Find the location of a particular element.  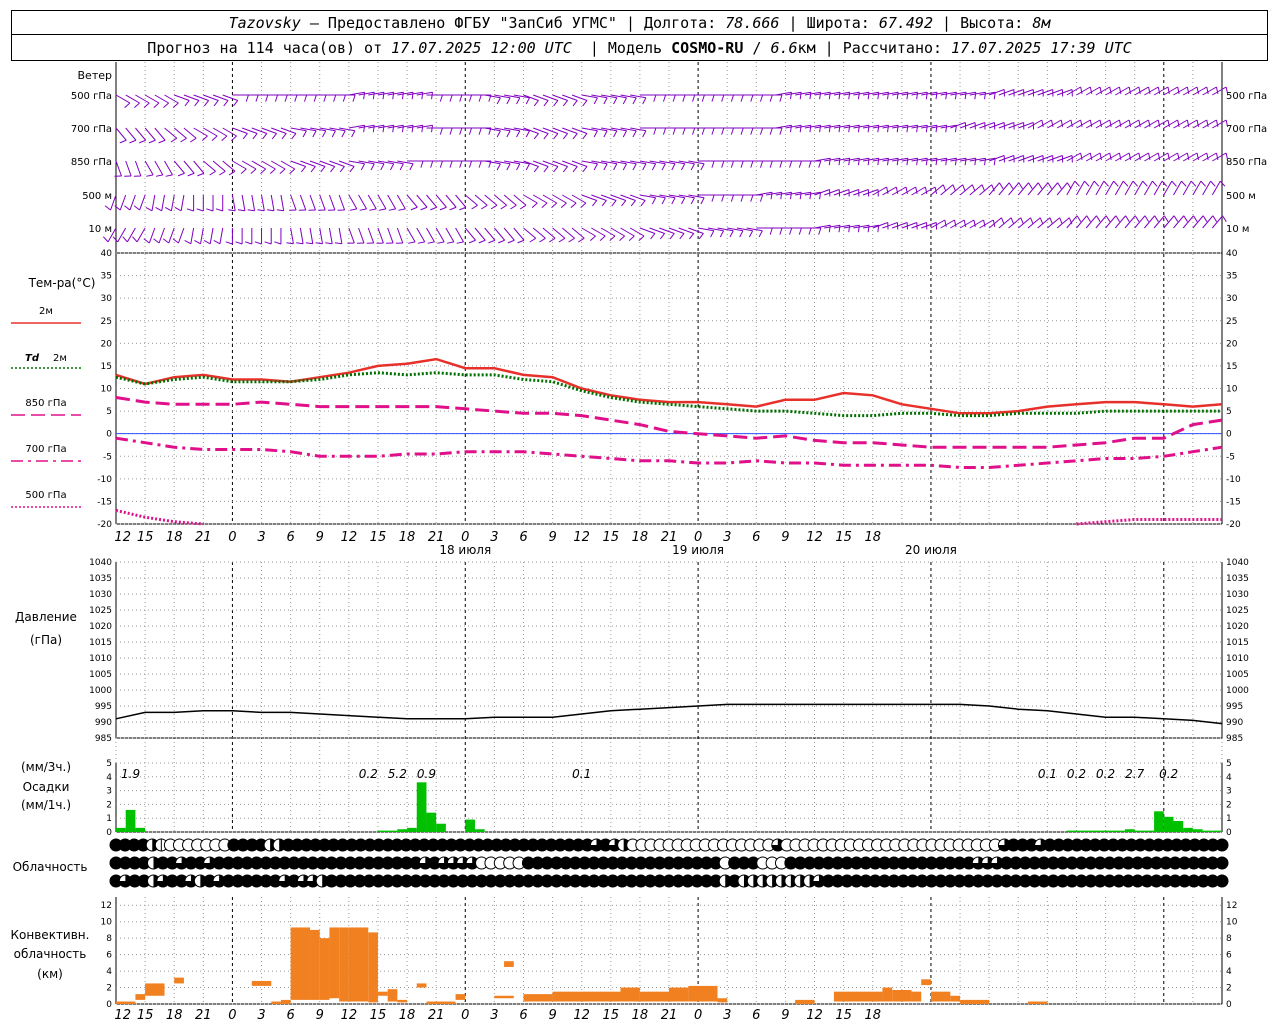

pressure-tick-label-right: 1025 is located at coordinates (1237, 611).